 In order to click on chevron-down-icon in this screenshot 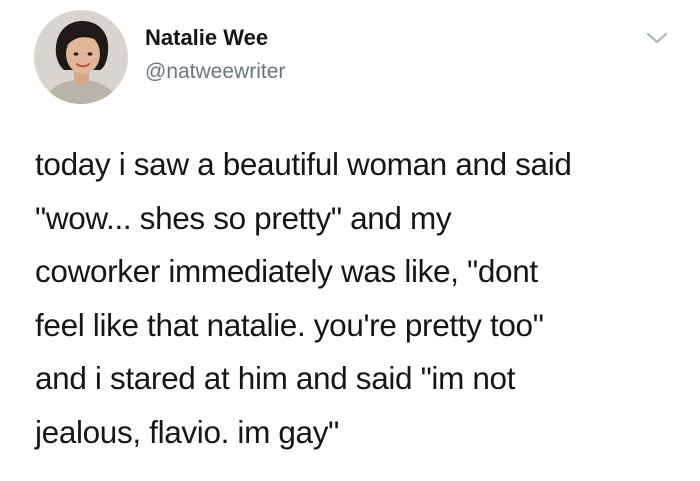, I will do `click(657, 38)`.